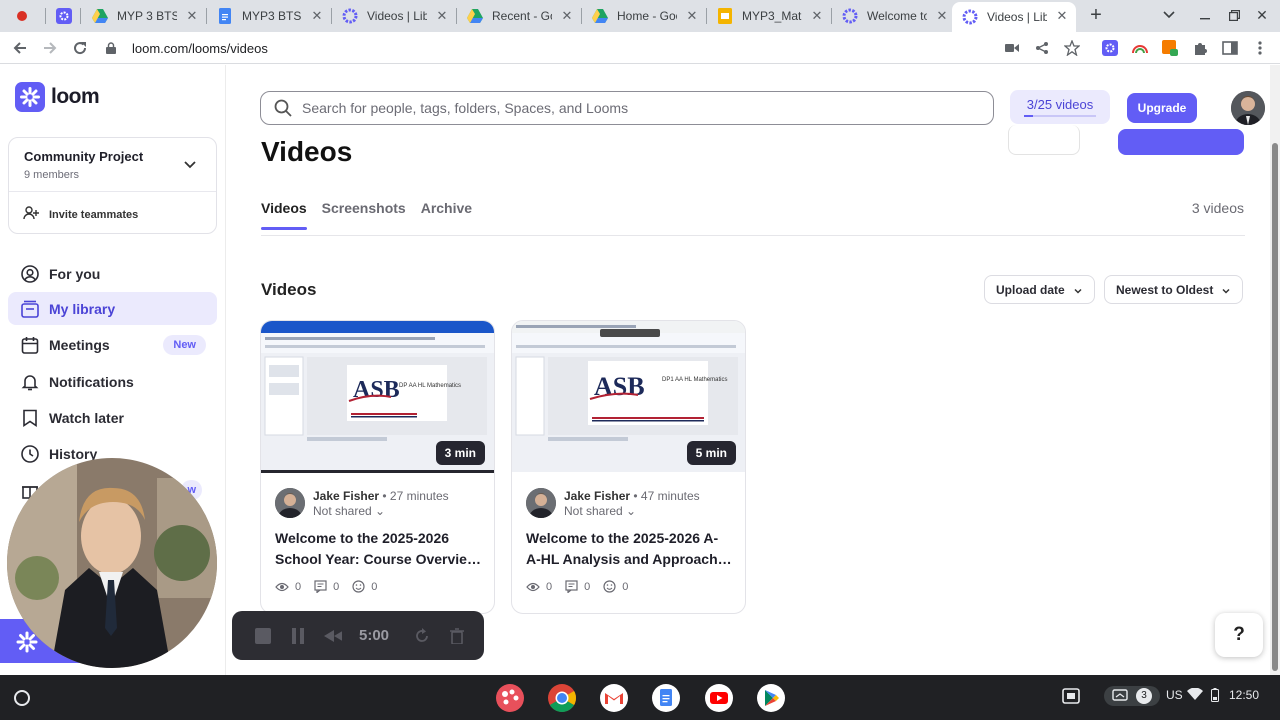 The height and width of the screenshot is (720, 1280). Describe the element at coordinates (332, 586) in the screenshot. I see `video-stats: 0 0 0` at that location.